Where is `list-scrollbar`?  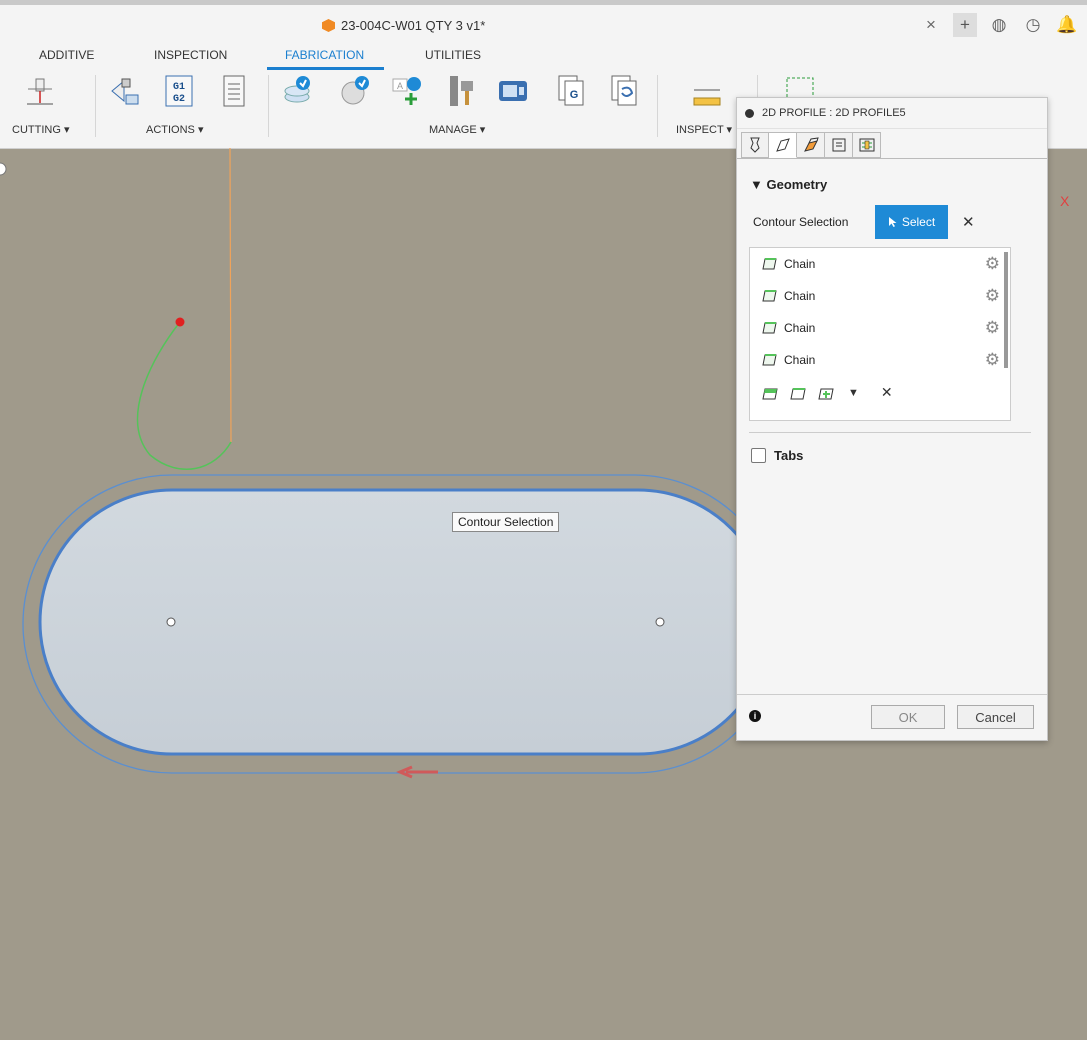 list-scrollbar is located at coordinates (1006, 310).